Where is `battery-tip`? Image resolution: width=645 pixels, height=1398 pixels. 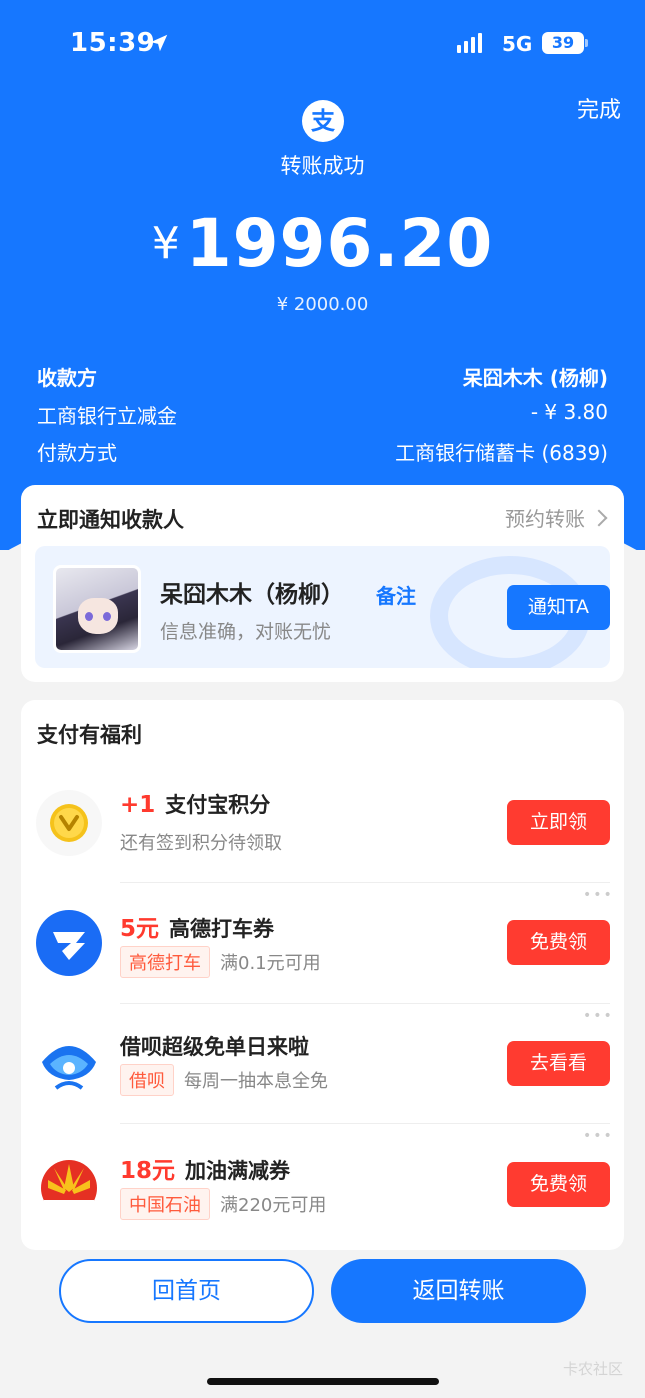
battery-tip is located at coordinates (586, 43).